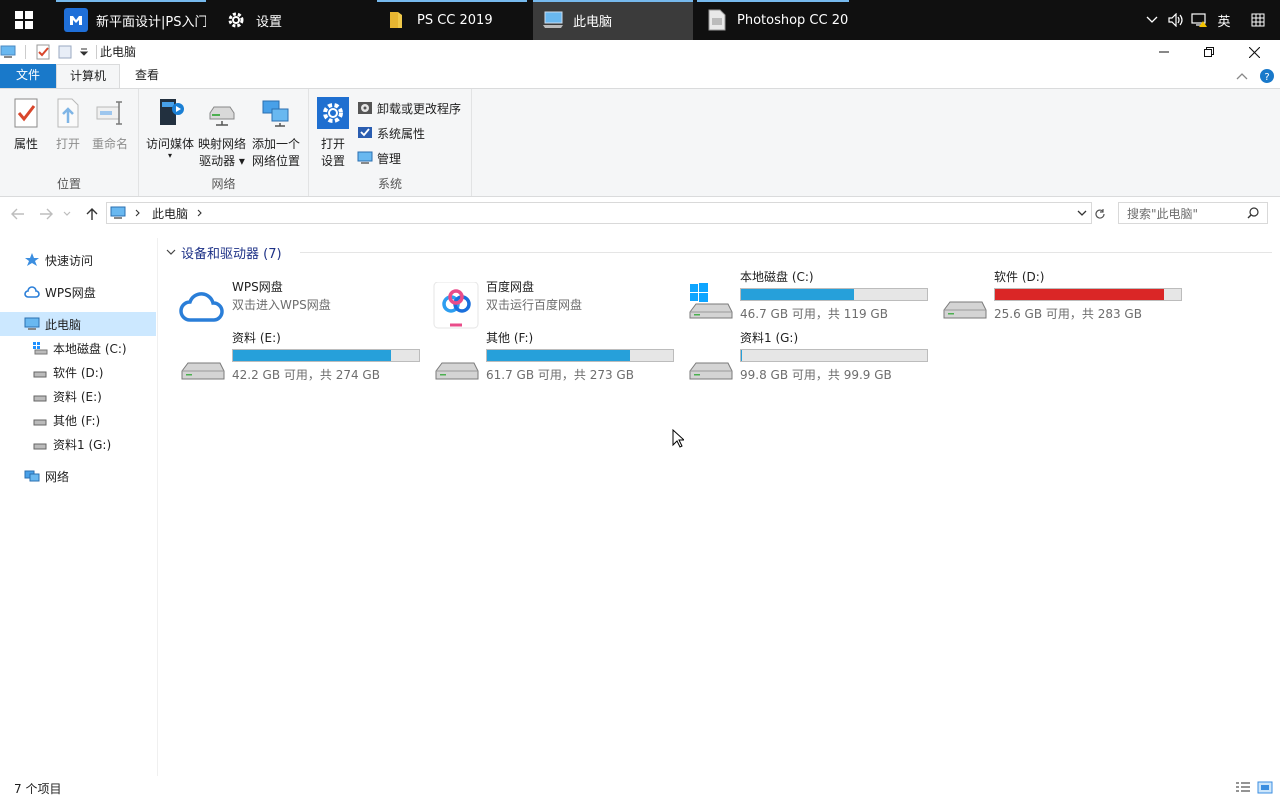  Describe the element at coordinates (118, 52) in the screenshot. I see `window-title: 此电脑` at that location.